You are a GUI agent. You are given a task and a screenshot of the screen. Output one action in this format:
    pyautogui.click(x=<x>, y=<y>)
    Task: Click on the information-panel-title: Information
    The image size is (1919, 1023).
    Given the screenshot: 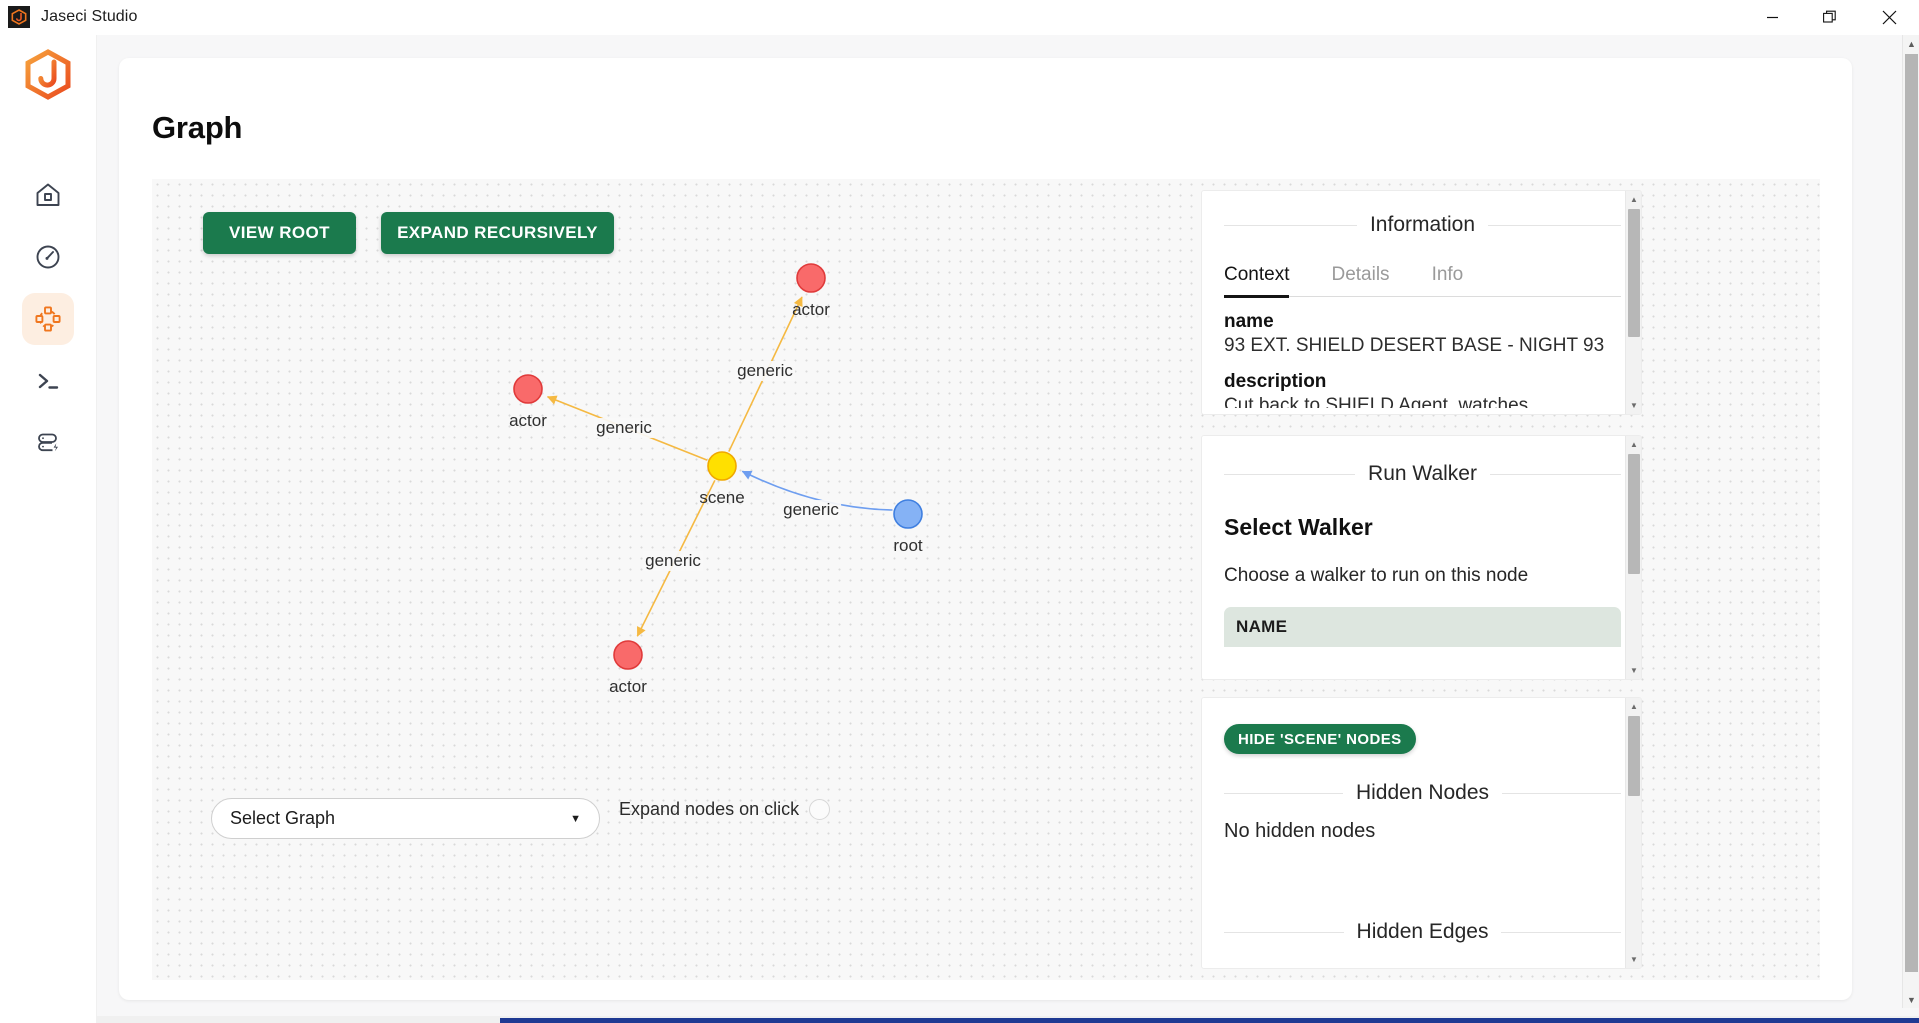 What is the action you would take?
    pyautogui.click(x=1422, y=225)
    